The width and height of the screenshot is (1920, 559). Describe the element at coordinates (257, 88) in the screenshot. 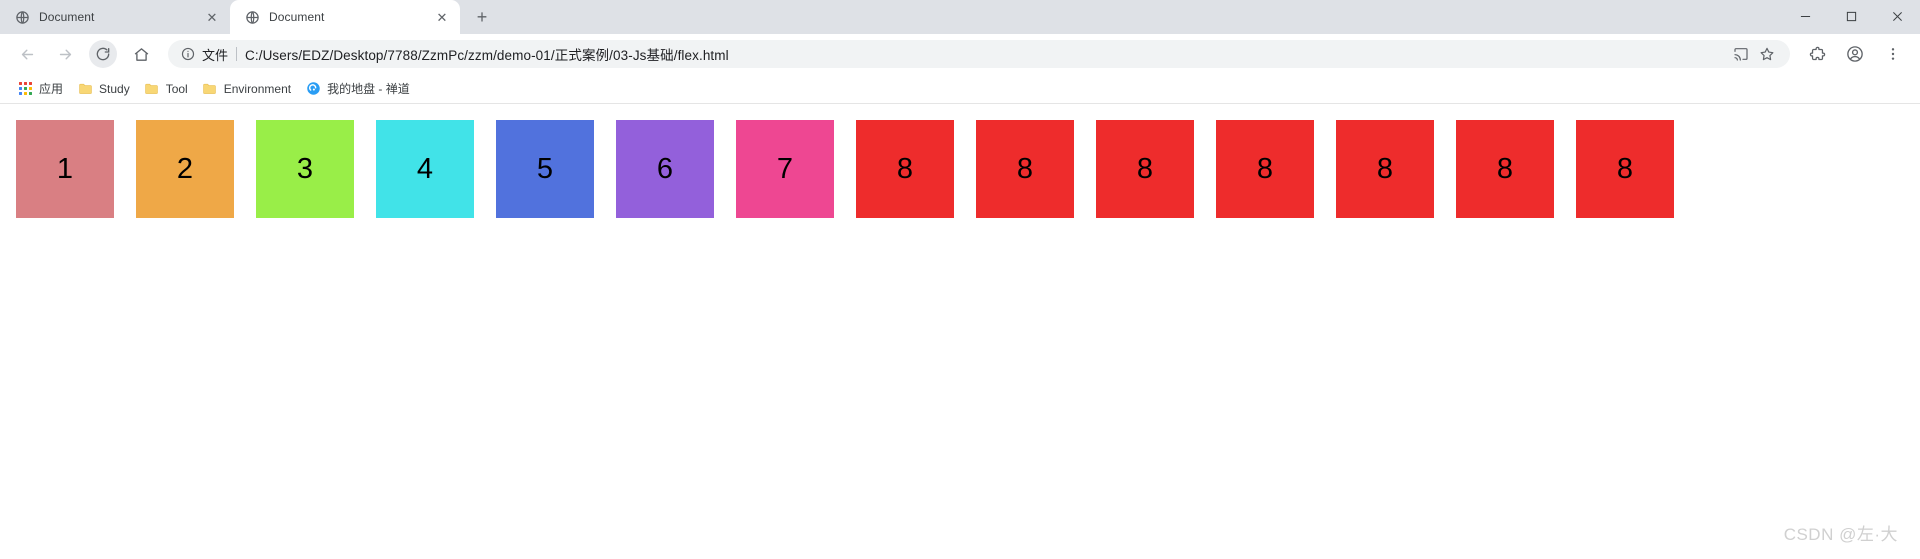

I see `bookmark-label: Environment` at that location.